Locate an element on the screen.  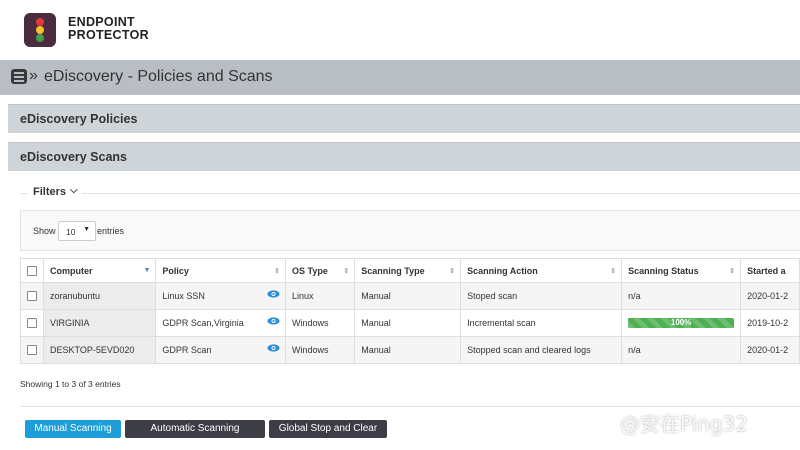
column-label: Started a is located at coordinates (766, 270).